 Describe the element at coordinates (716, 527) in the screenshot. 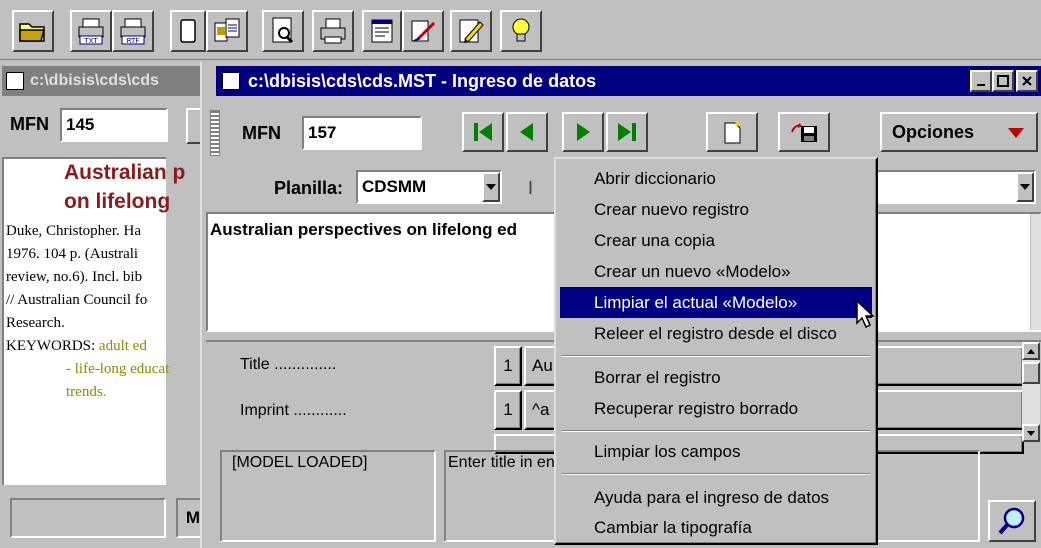

I see `menu-item-change-font: Cambiar la tipografía` at that location.